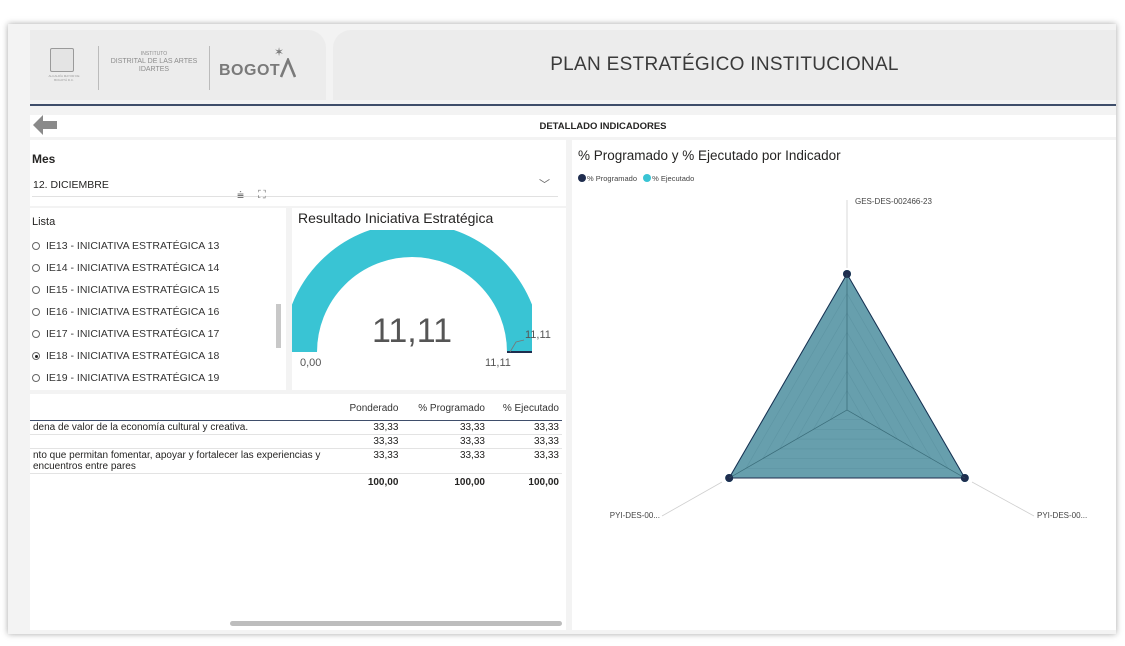 This screenshot has width=1125, height=646. What do you see at coordinates (279, 52) in the screenshot?
I see `star-icon: ✶` at bounding box center [279, 52].